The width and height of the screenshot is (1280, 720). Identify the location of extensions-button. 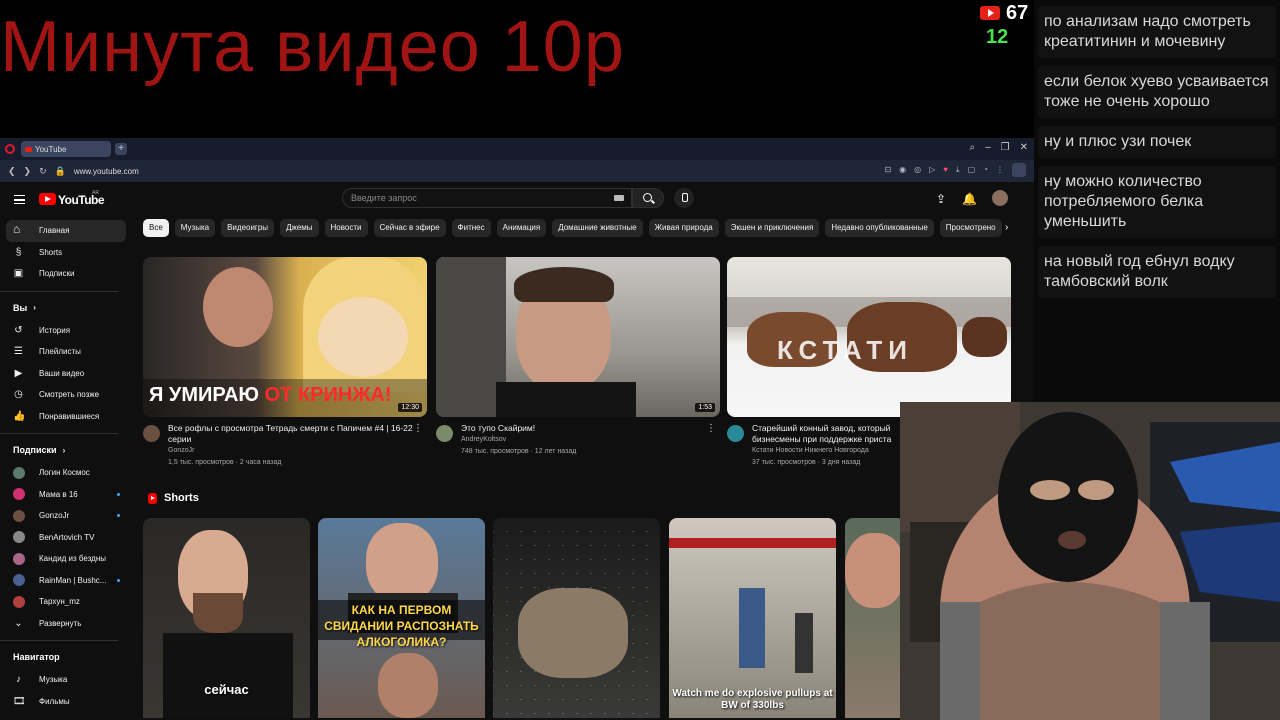
(1019, 170).